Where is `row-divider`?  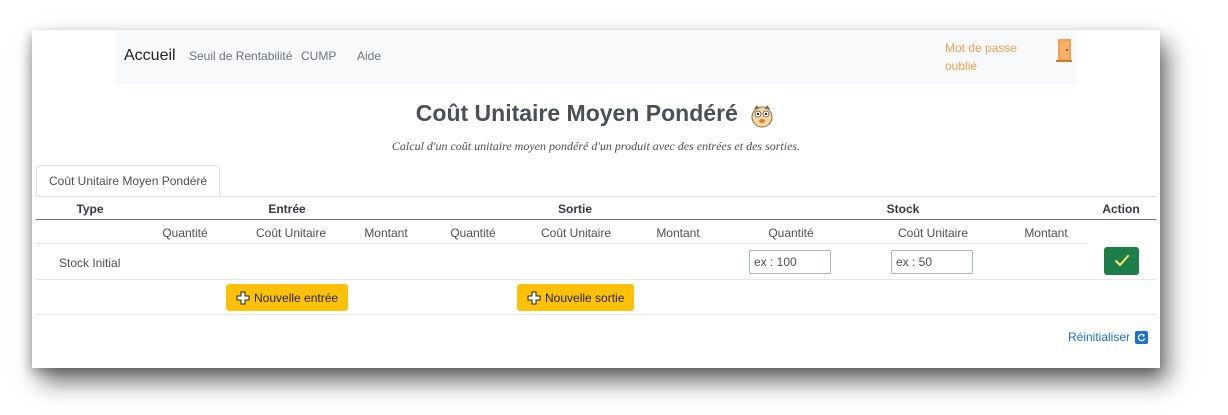
row-divider is located at coordinates (561, 243).